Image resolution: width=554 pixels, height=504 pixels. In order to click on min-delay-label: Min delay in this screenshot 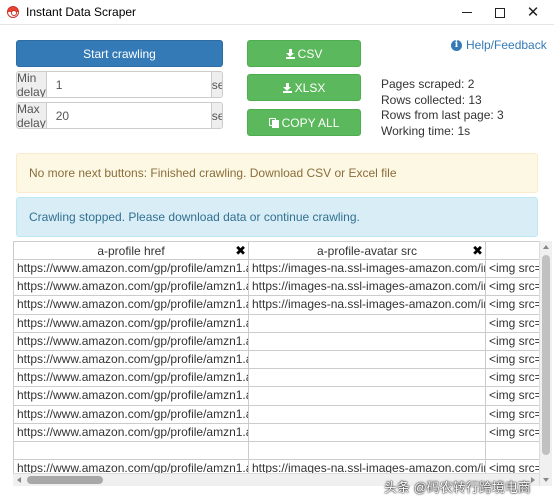, I will do `click(32, 84)`.